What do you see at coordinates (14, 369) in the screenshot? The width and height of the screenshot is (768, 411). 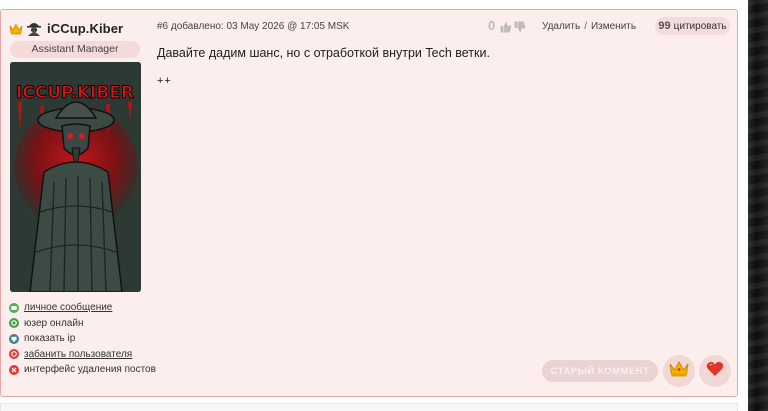 I see `delete-icon` at bounding box center [14, 369].